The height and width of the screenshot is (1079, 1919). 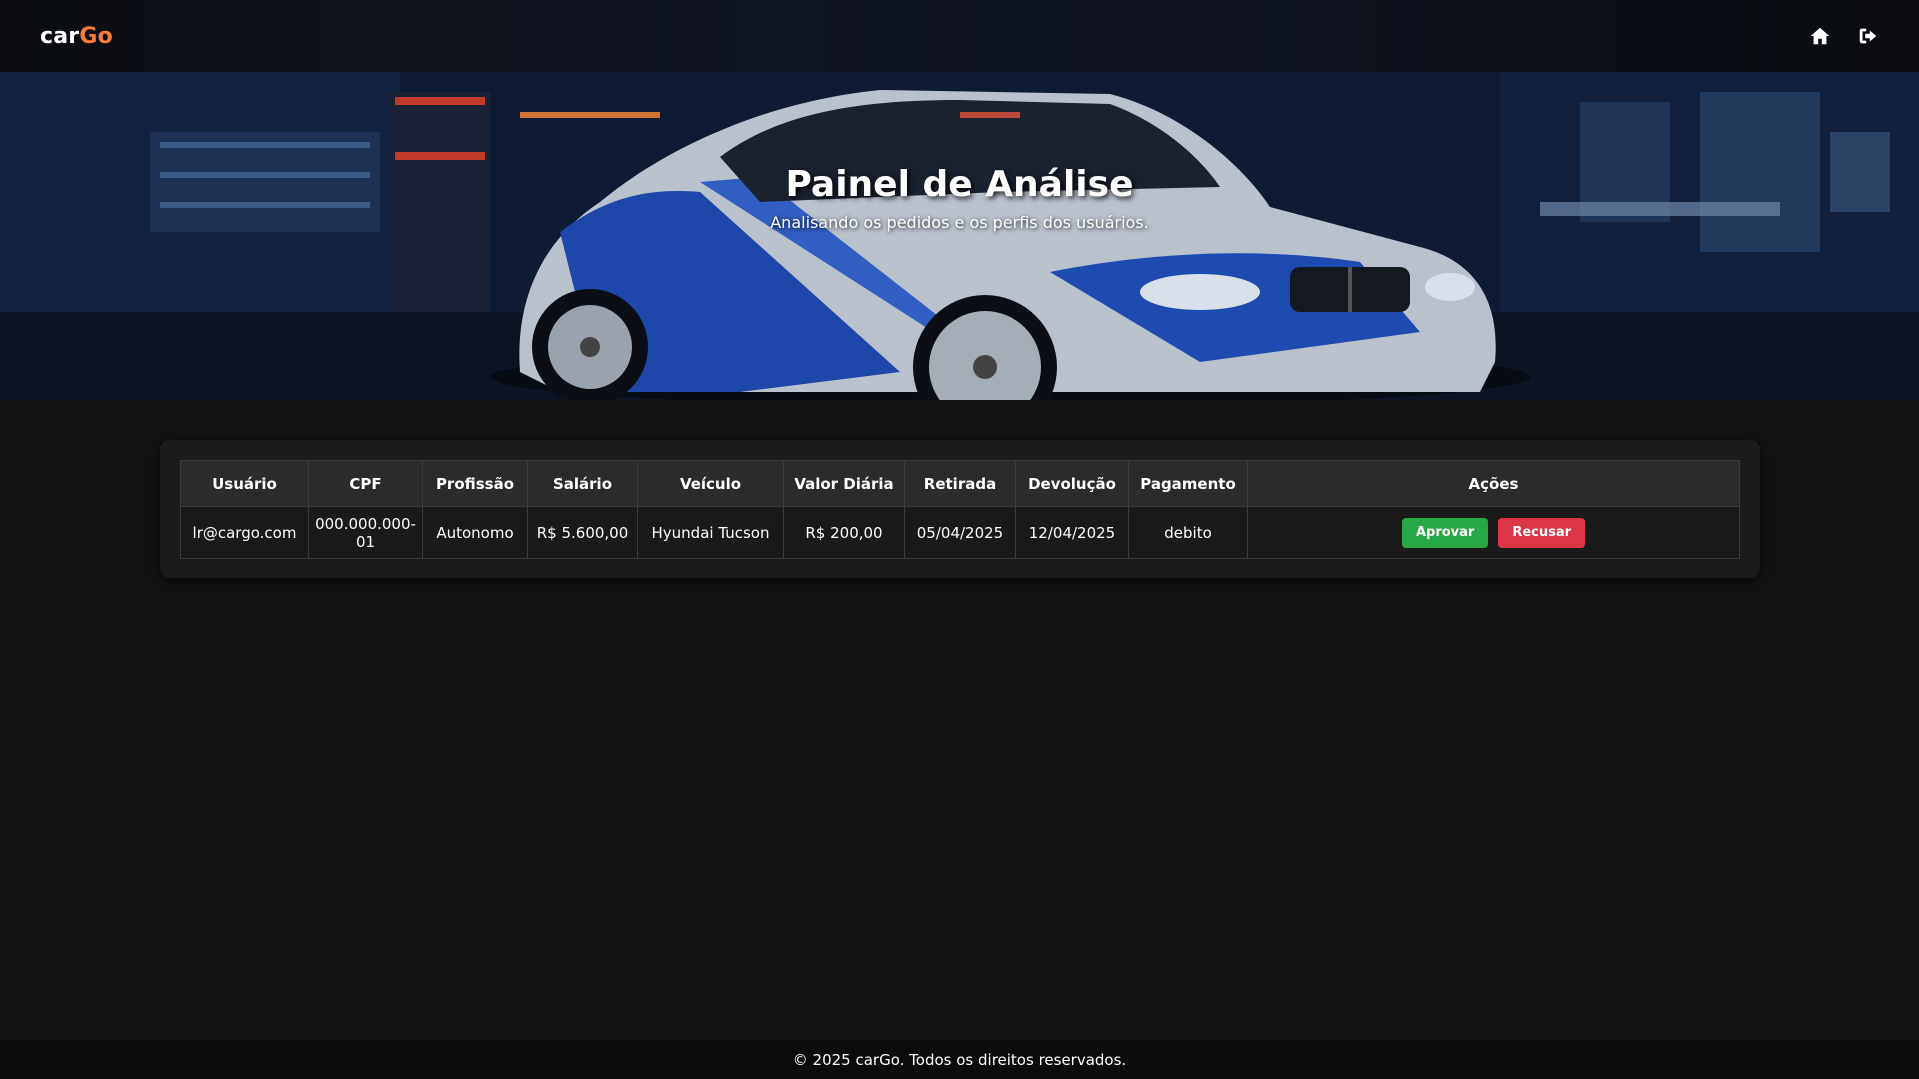 What do you see at coordinates (959, 184) in the screenshot?
I see `page-title: Painel de Análise` at bounding box center [959, 184].